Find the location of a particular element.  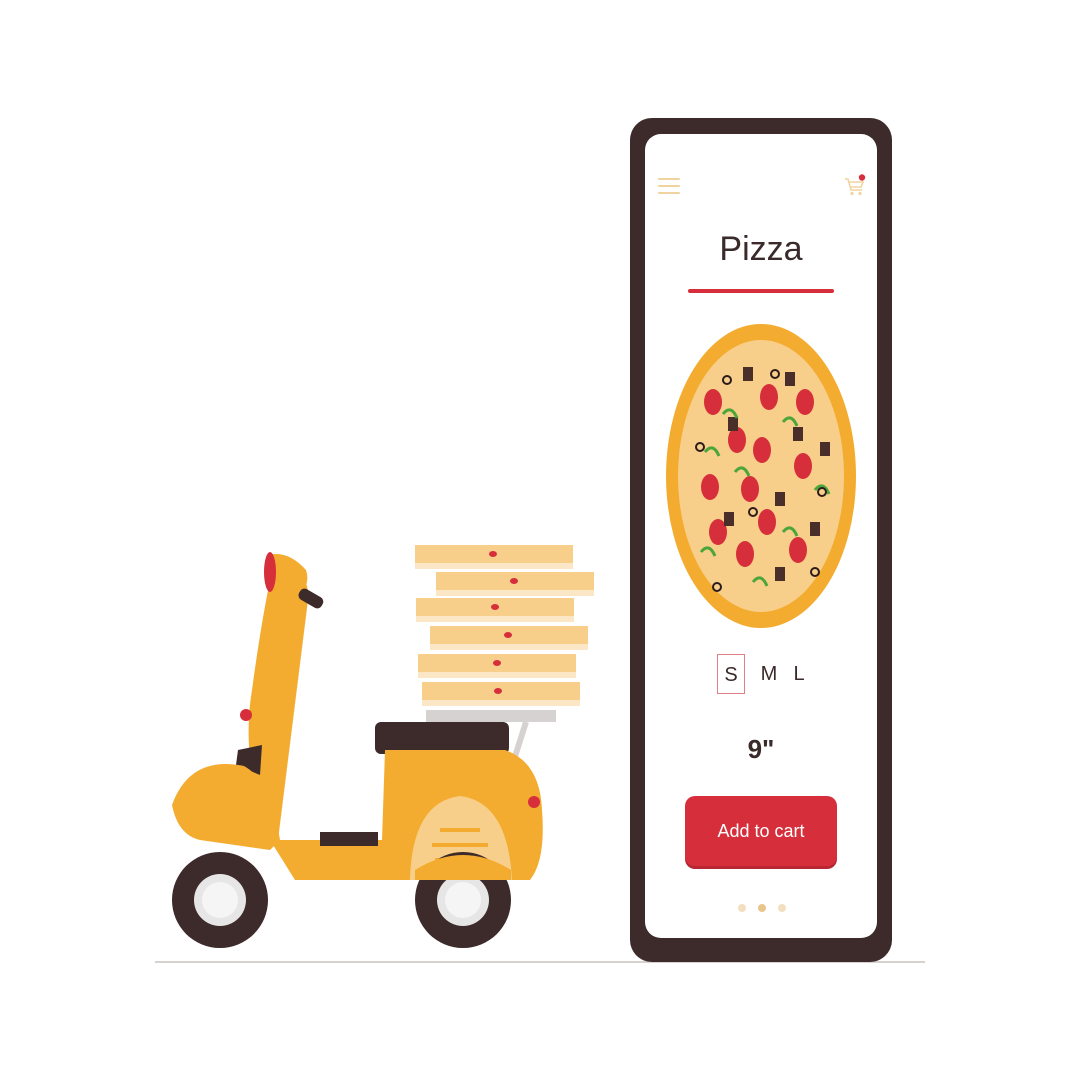

pizza-image is located at coordinates (761, 476).